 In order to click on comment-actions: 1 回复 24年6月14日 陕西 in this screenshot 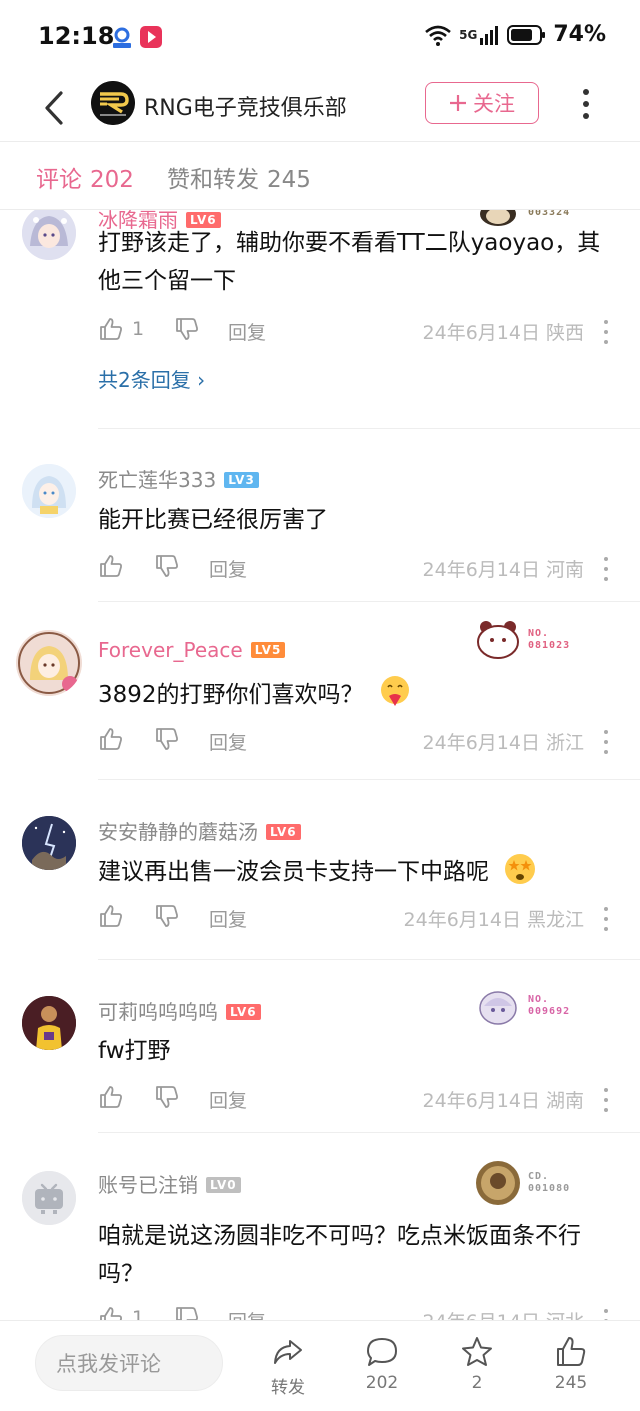, I will do `click(354, 331)`.